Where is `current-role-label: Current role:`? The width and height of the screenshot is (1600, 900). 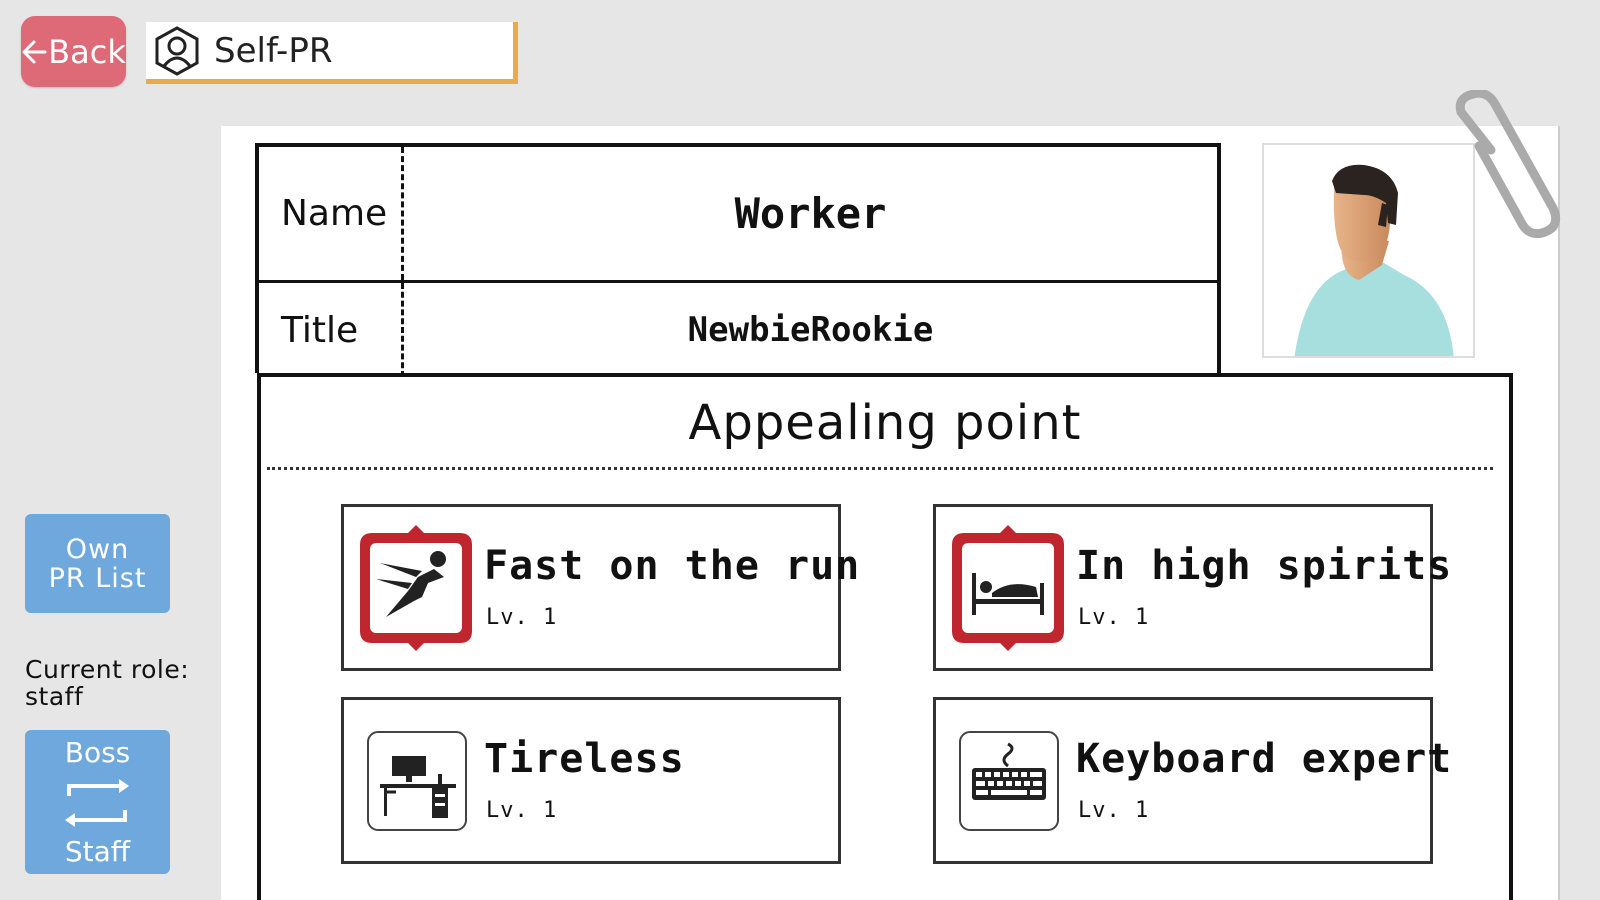
current-role-label: Current role: is located at coordinates (107, 669).